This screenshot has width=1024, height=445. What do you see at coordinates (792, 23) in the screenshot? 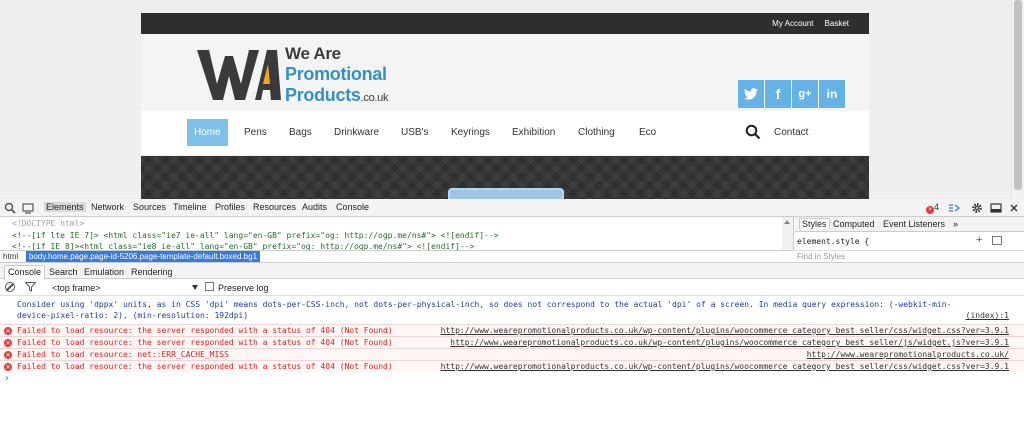
I see `my-account-link: My Account` at bounding box center [792, 23].